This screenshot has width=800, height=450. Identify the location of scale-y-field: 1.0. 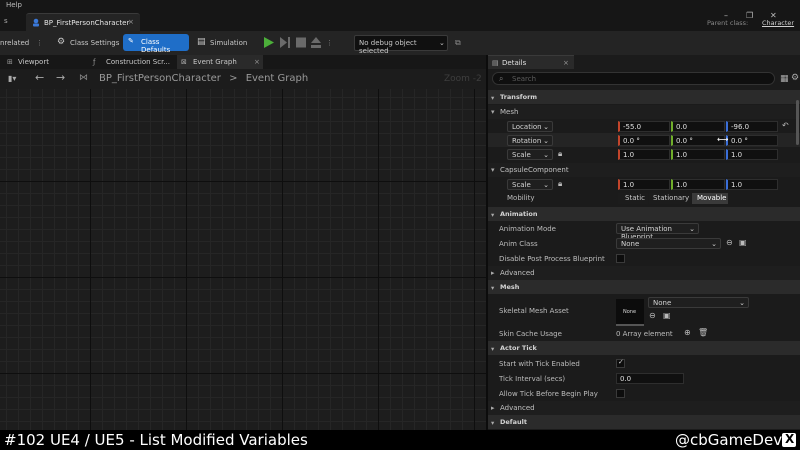
(698, 154).